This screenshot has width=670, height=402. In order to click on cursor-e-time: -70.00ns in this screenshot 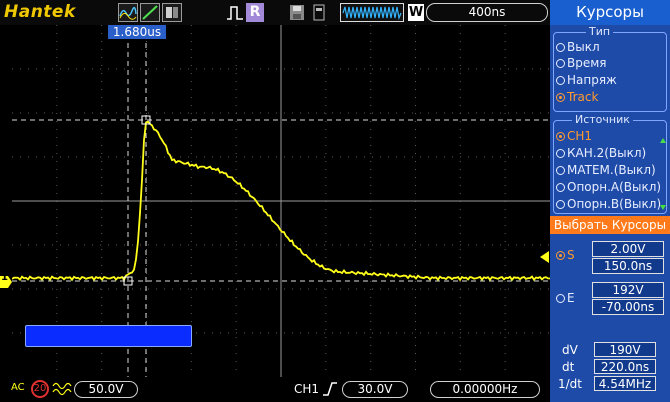, I will do `click(628, 307)`.